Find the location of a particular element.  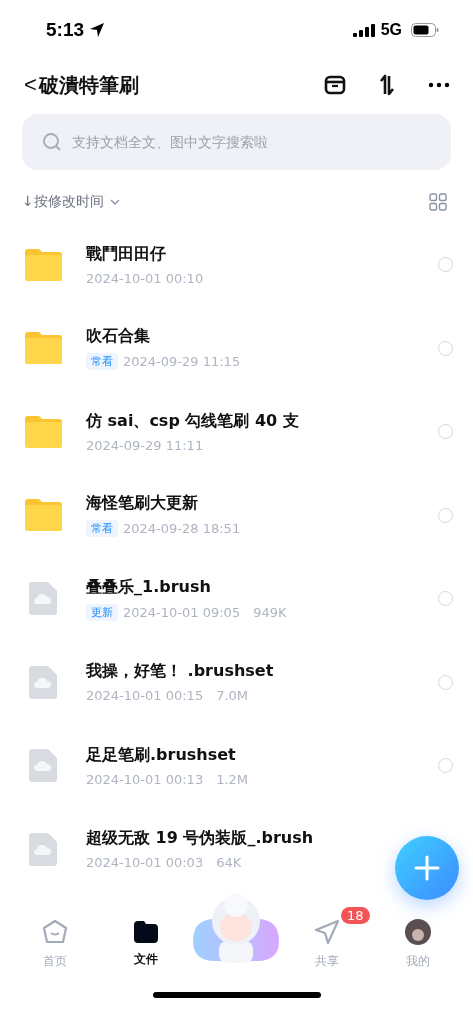

battery-icon is located at coordinates (425, 30).